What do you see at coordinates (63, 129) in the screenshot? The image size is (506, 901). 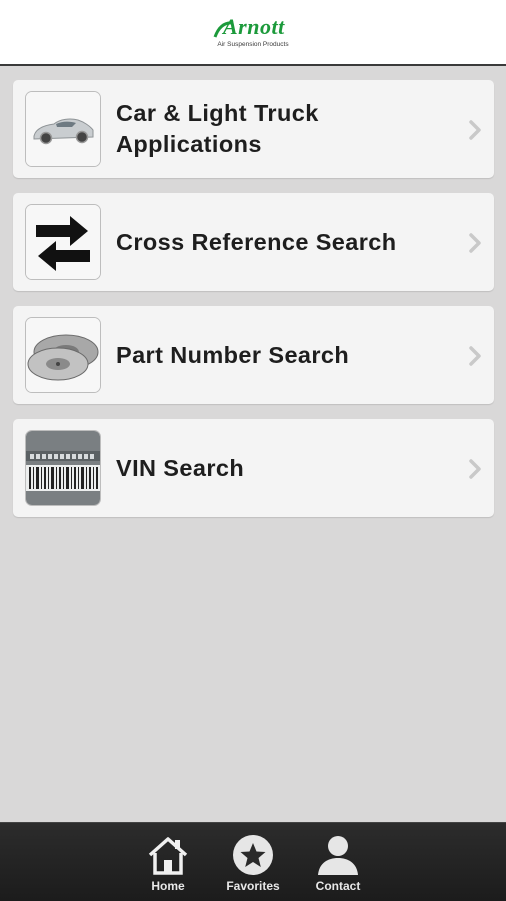 I see `car-icon` at bounding box center [63, 129].